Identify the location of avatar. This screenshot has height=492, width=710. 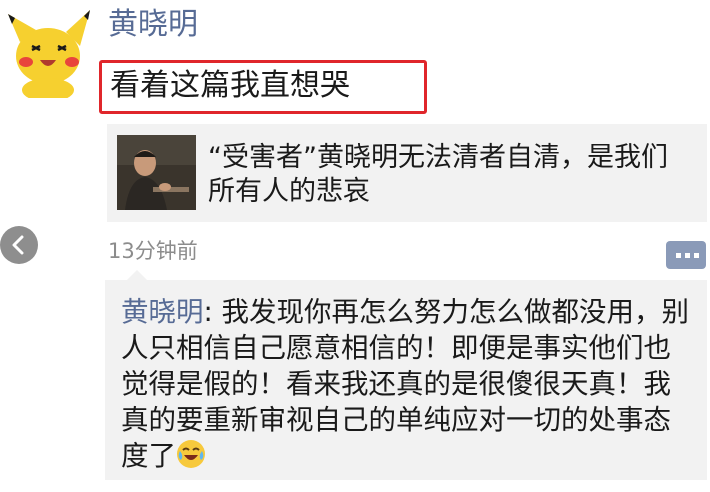
(48, 54).